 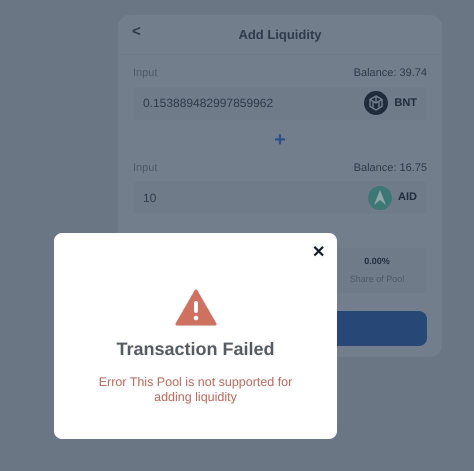 What do you see at coordinates (280, 35) in the screenshot?
I see `page-title: Add Liquidity` at bounding box center [280, 35].